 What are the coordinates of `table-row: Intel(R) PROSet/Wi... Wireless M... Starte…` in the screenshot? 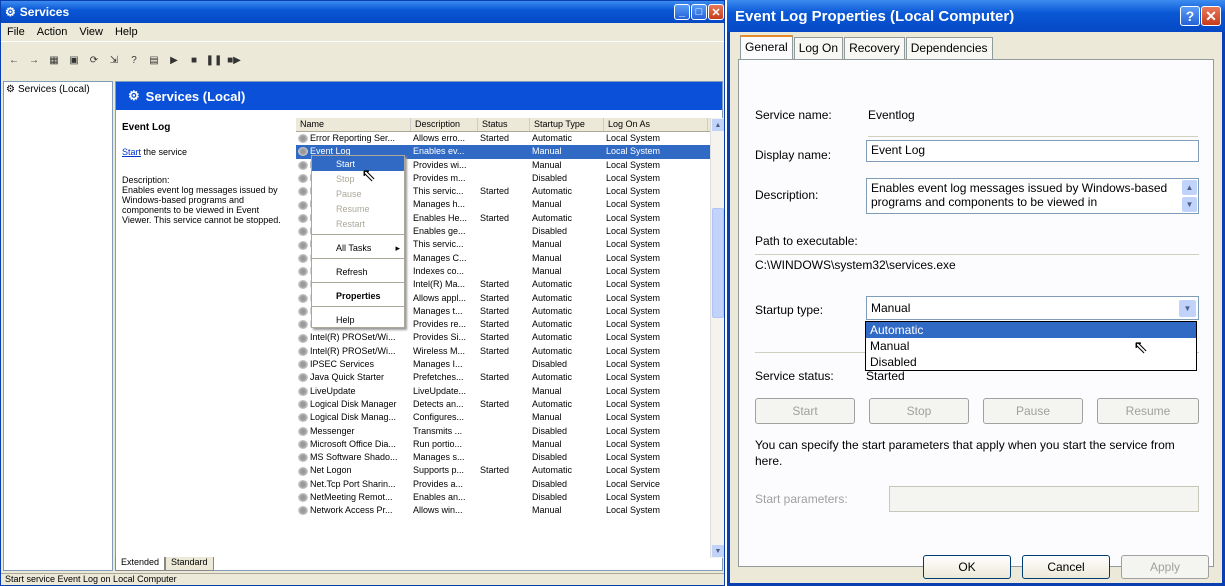 It's located at (503, 351).